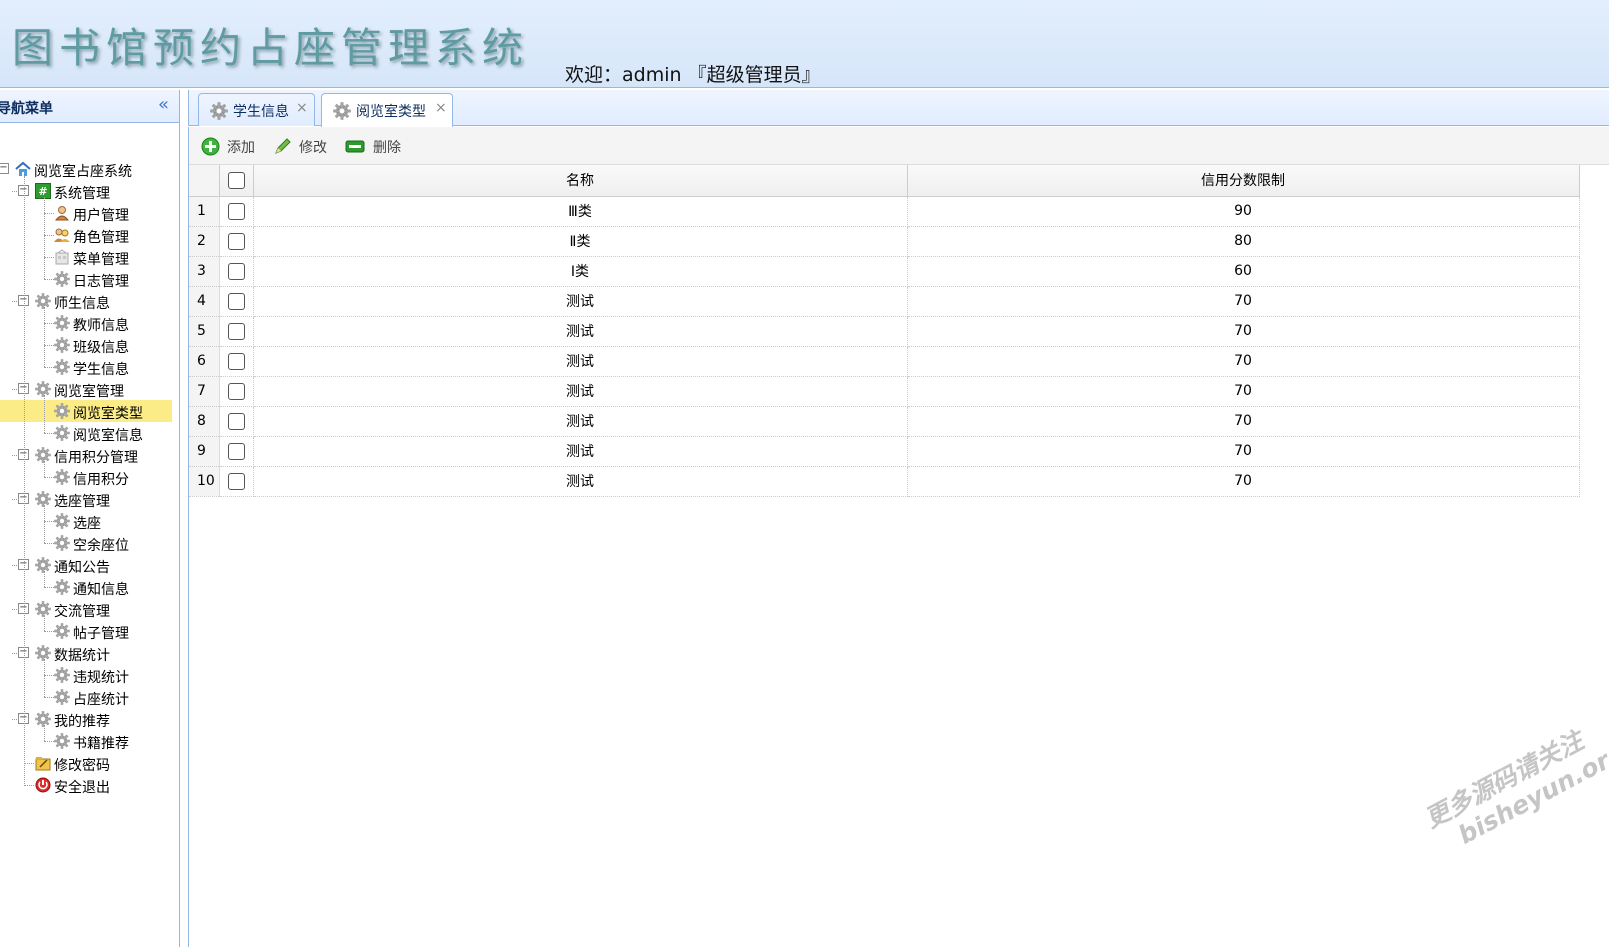  I want to click on tree-group-6: 交流管理, so click(86, 609).